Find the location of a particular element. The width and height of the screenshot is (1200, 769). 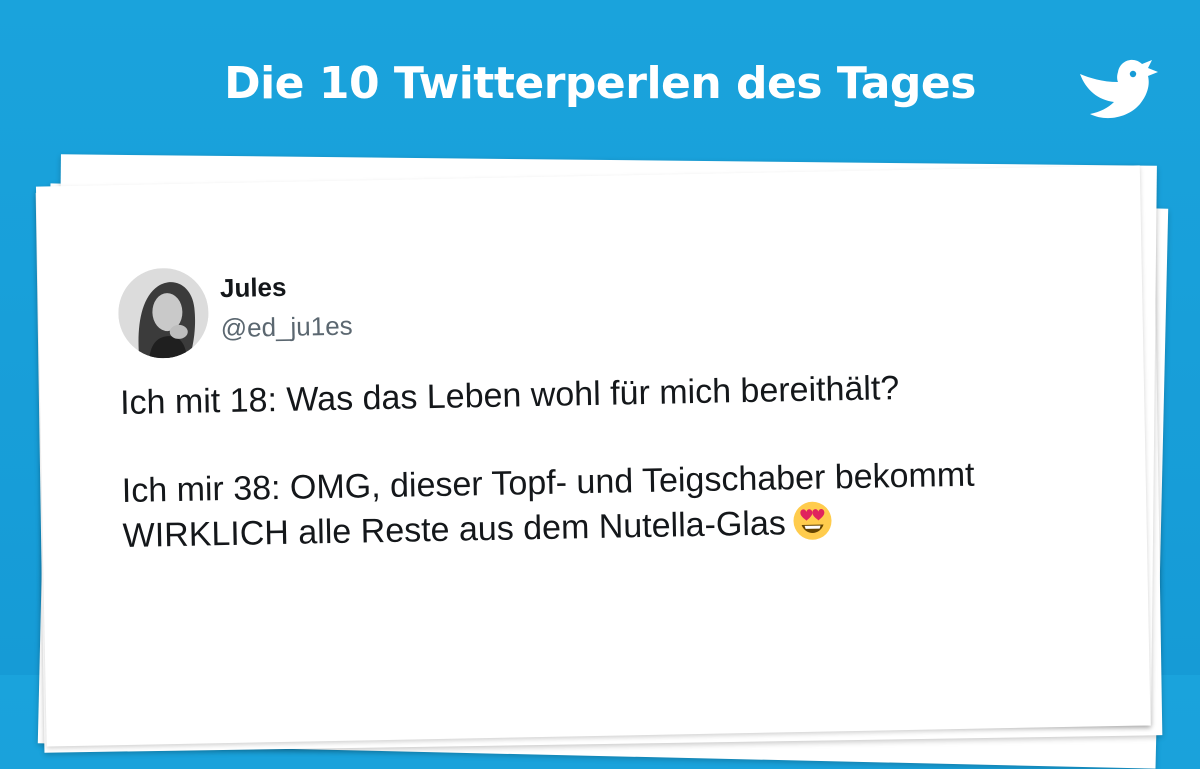

avatar-photo is located at coordinates (163, 313).